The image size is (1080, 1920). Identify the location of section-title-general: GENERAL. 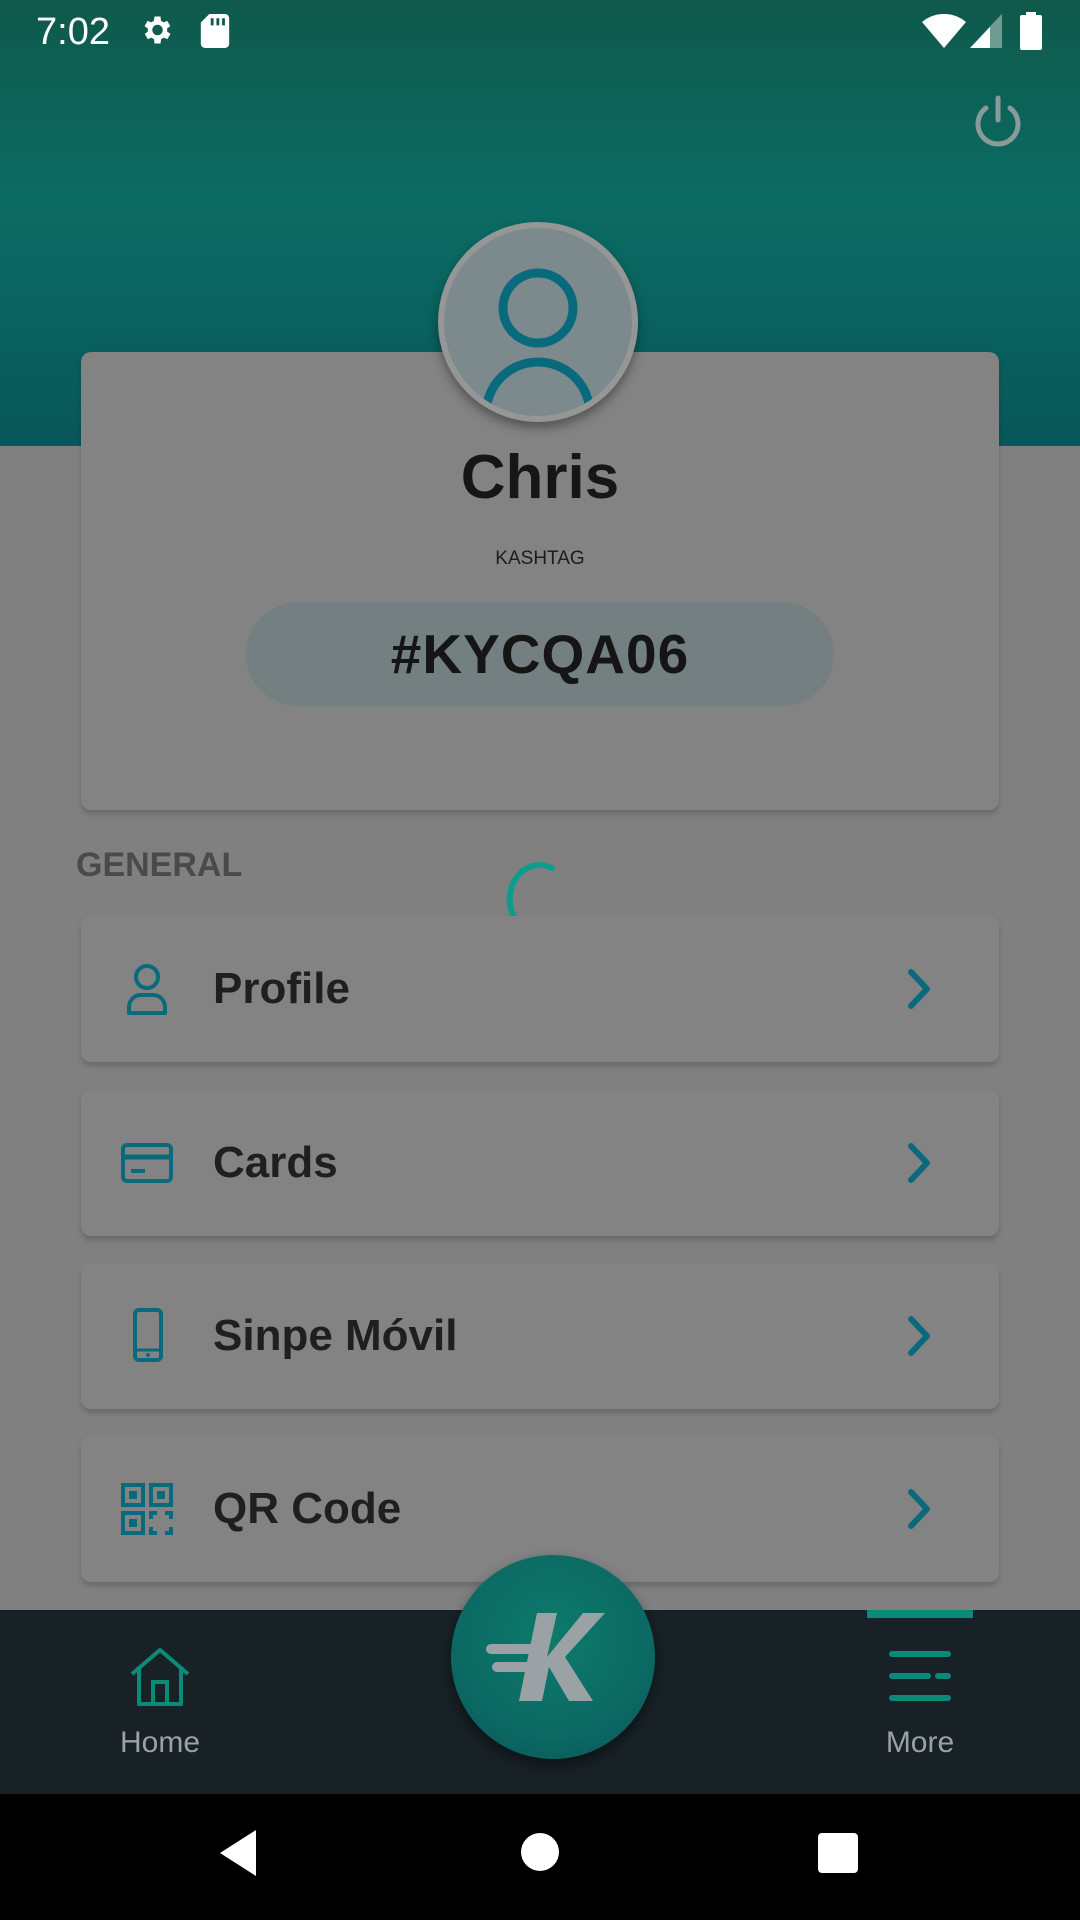
(159, 865).